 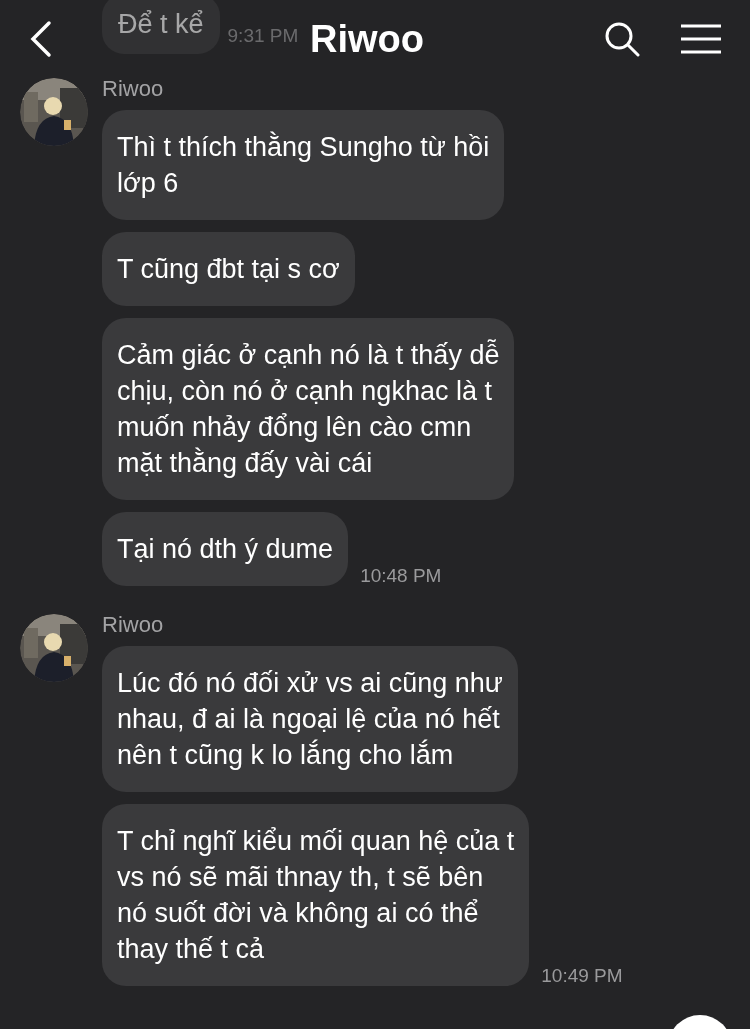 I want to click on message-time: 10:48 PM, so click(x=401, y=575).